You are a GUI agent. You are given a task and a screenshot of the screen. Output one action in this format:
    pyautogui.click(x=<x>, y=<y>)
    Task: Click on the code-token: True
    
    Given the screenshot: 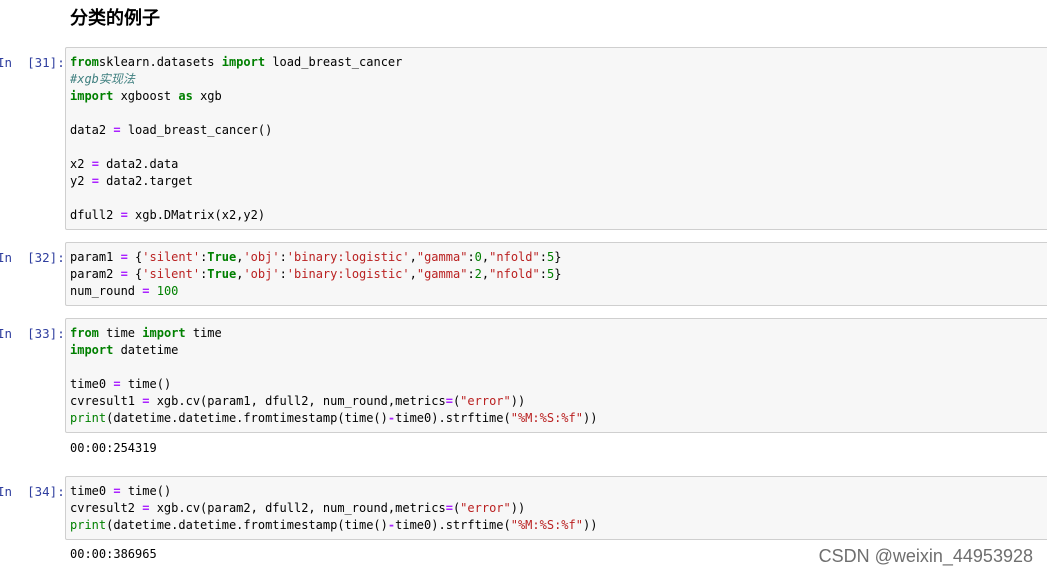 What is the action you would take?
    pyautogui.click(x=222, y=274)
    